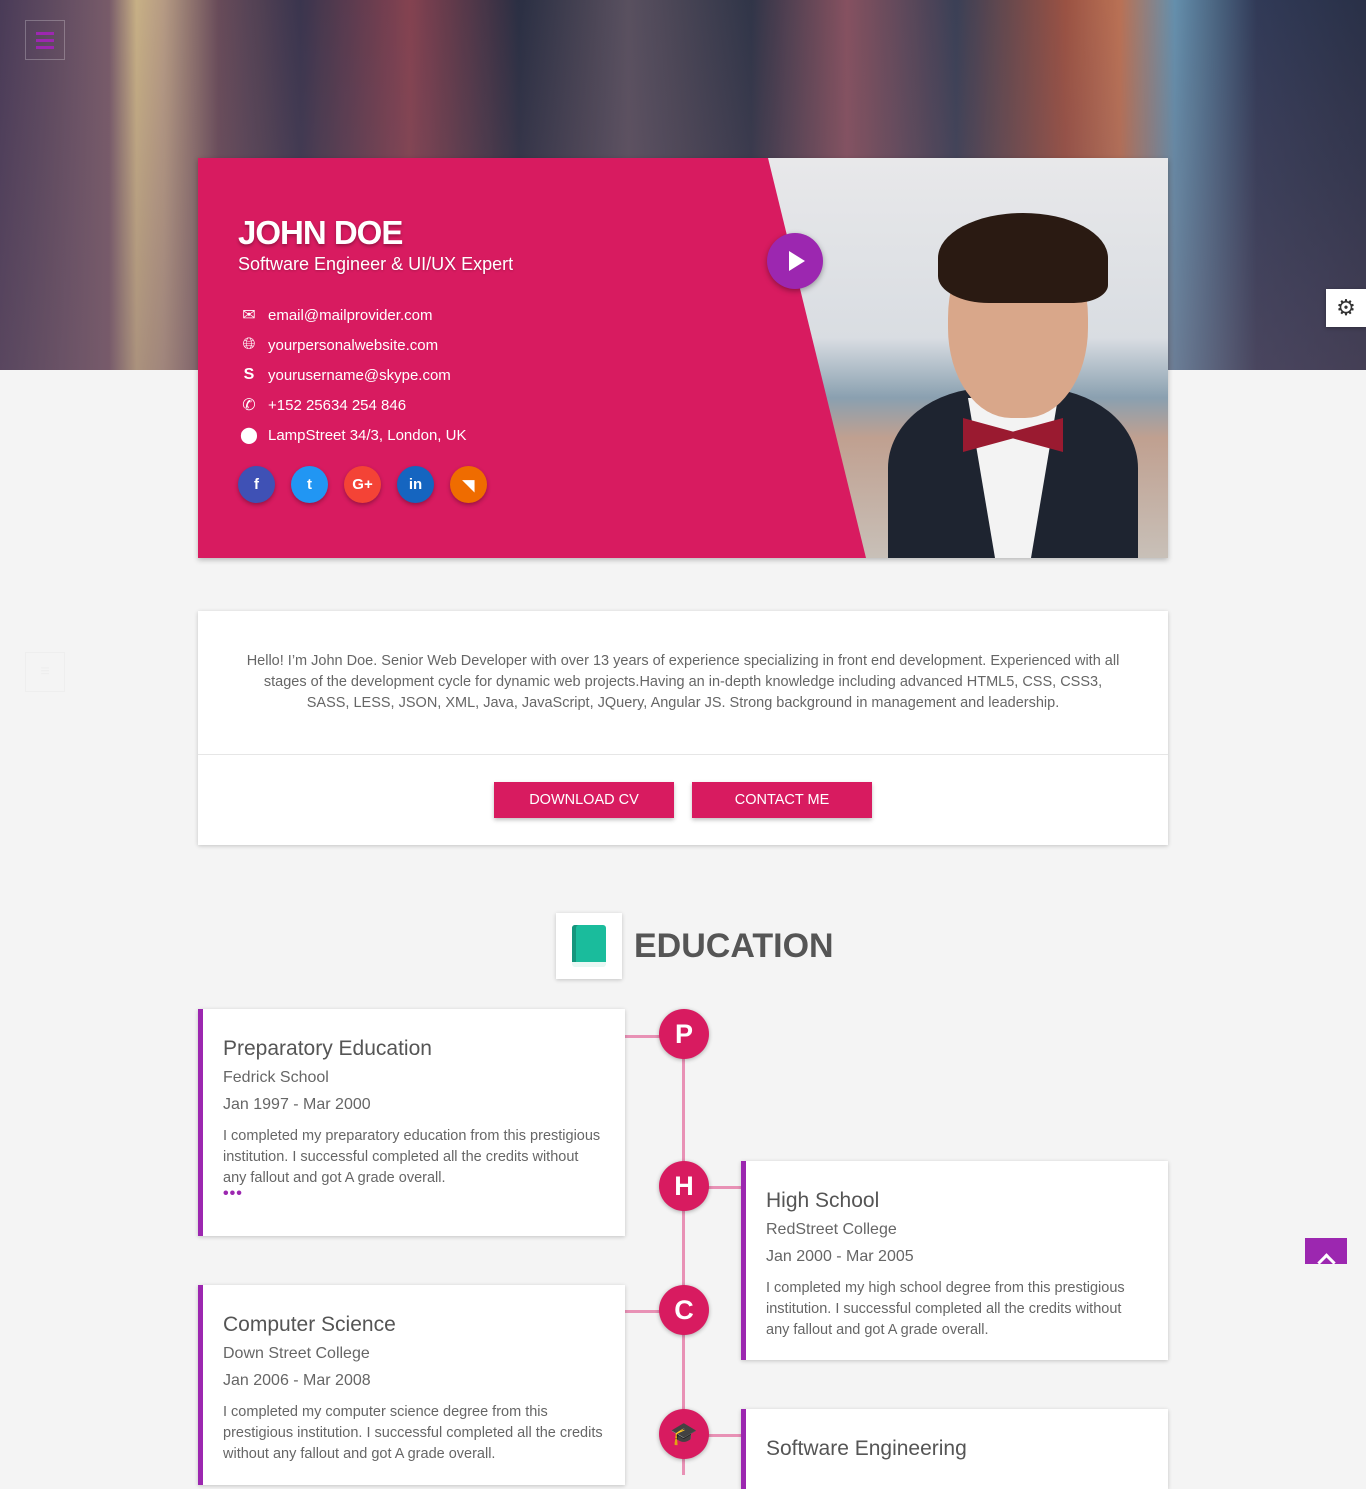 The height and width of the screenshot is (1489, 1366). I want to click on menu-button, so click(45, 40).